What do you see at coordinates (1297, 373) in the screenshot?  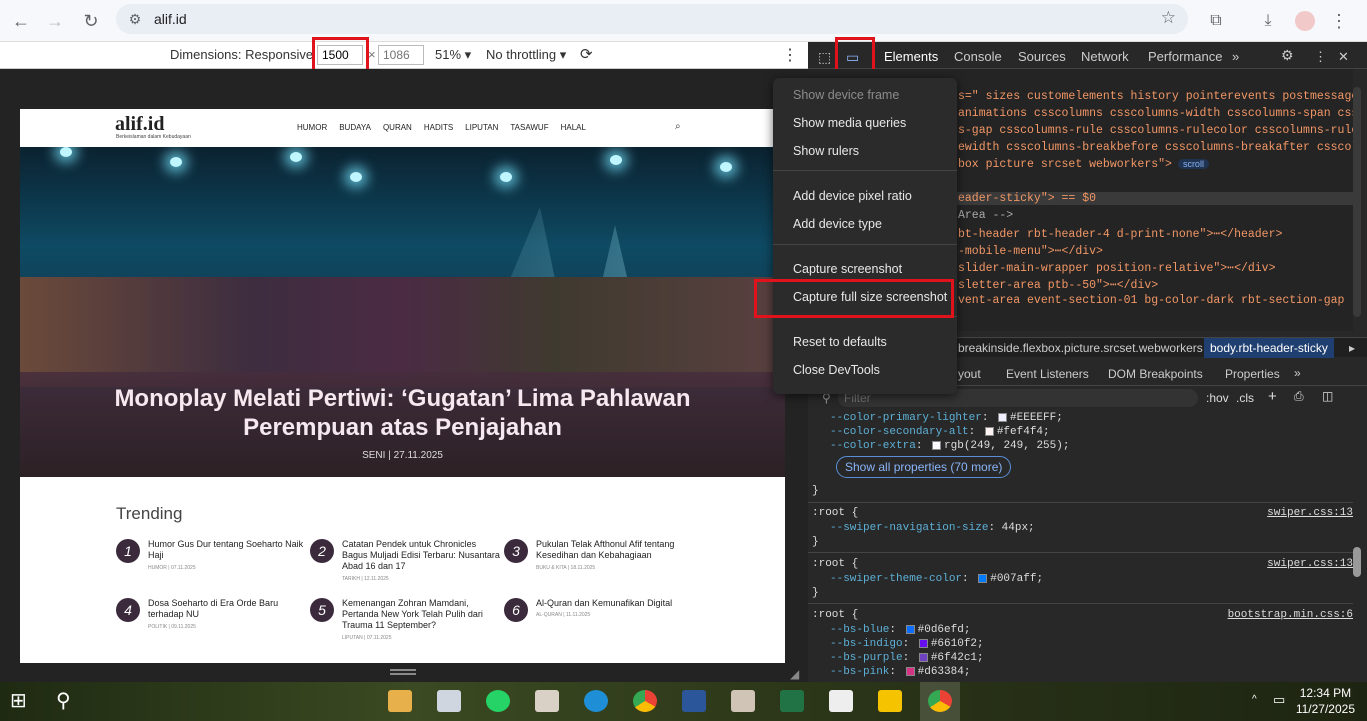 I see `more-subtabs-icon: »` at bounding box center [1297, 373].